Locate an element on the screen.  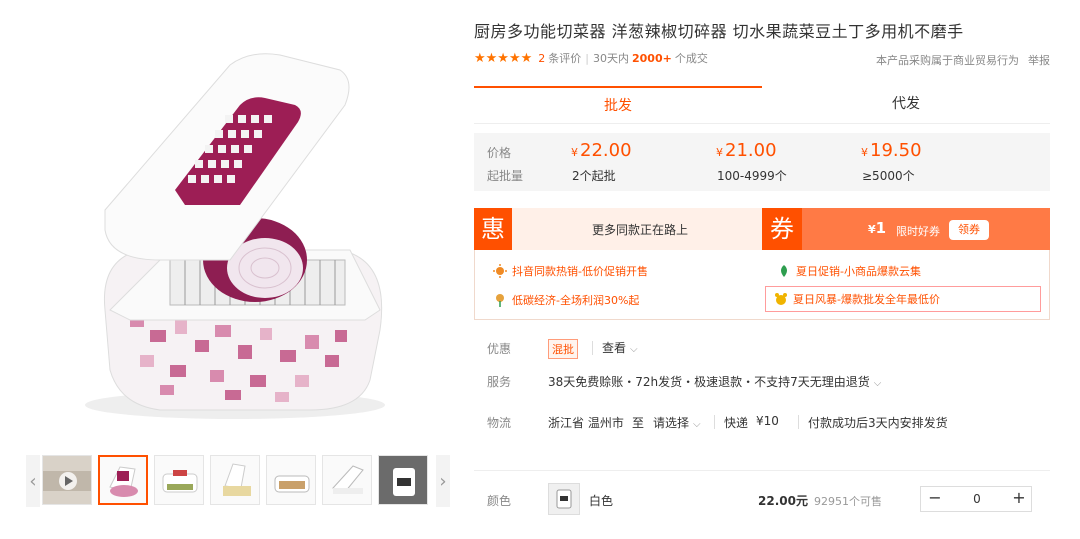
ship-to-label: 至 is located at coordinates (638, 423).